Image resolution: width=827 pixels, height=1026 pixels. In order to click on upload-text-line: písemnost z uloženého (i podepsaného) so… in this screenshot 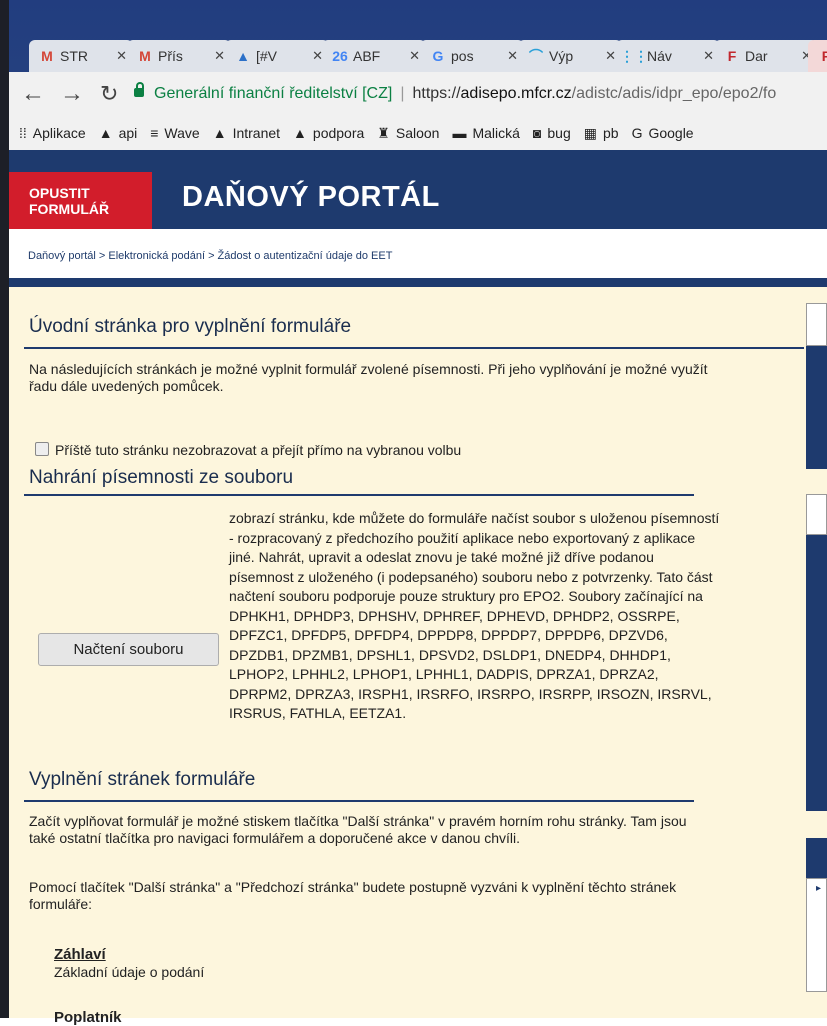, I will do `click(471, 576)`.